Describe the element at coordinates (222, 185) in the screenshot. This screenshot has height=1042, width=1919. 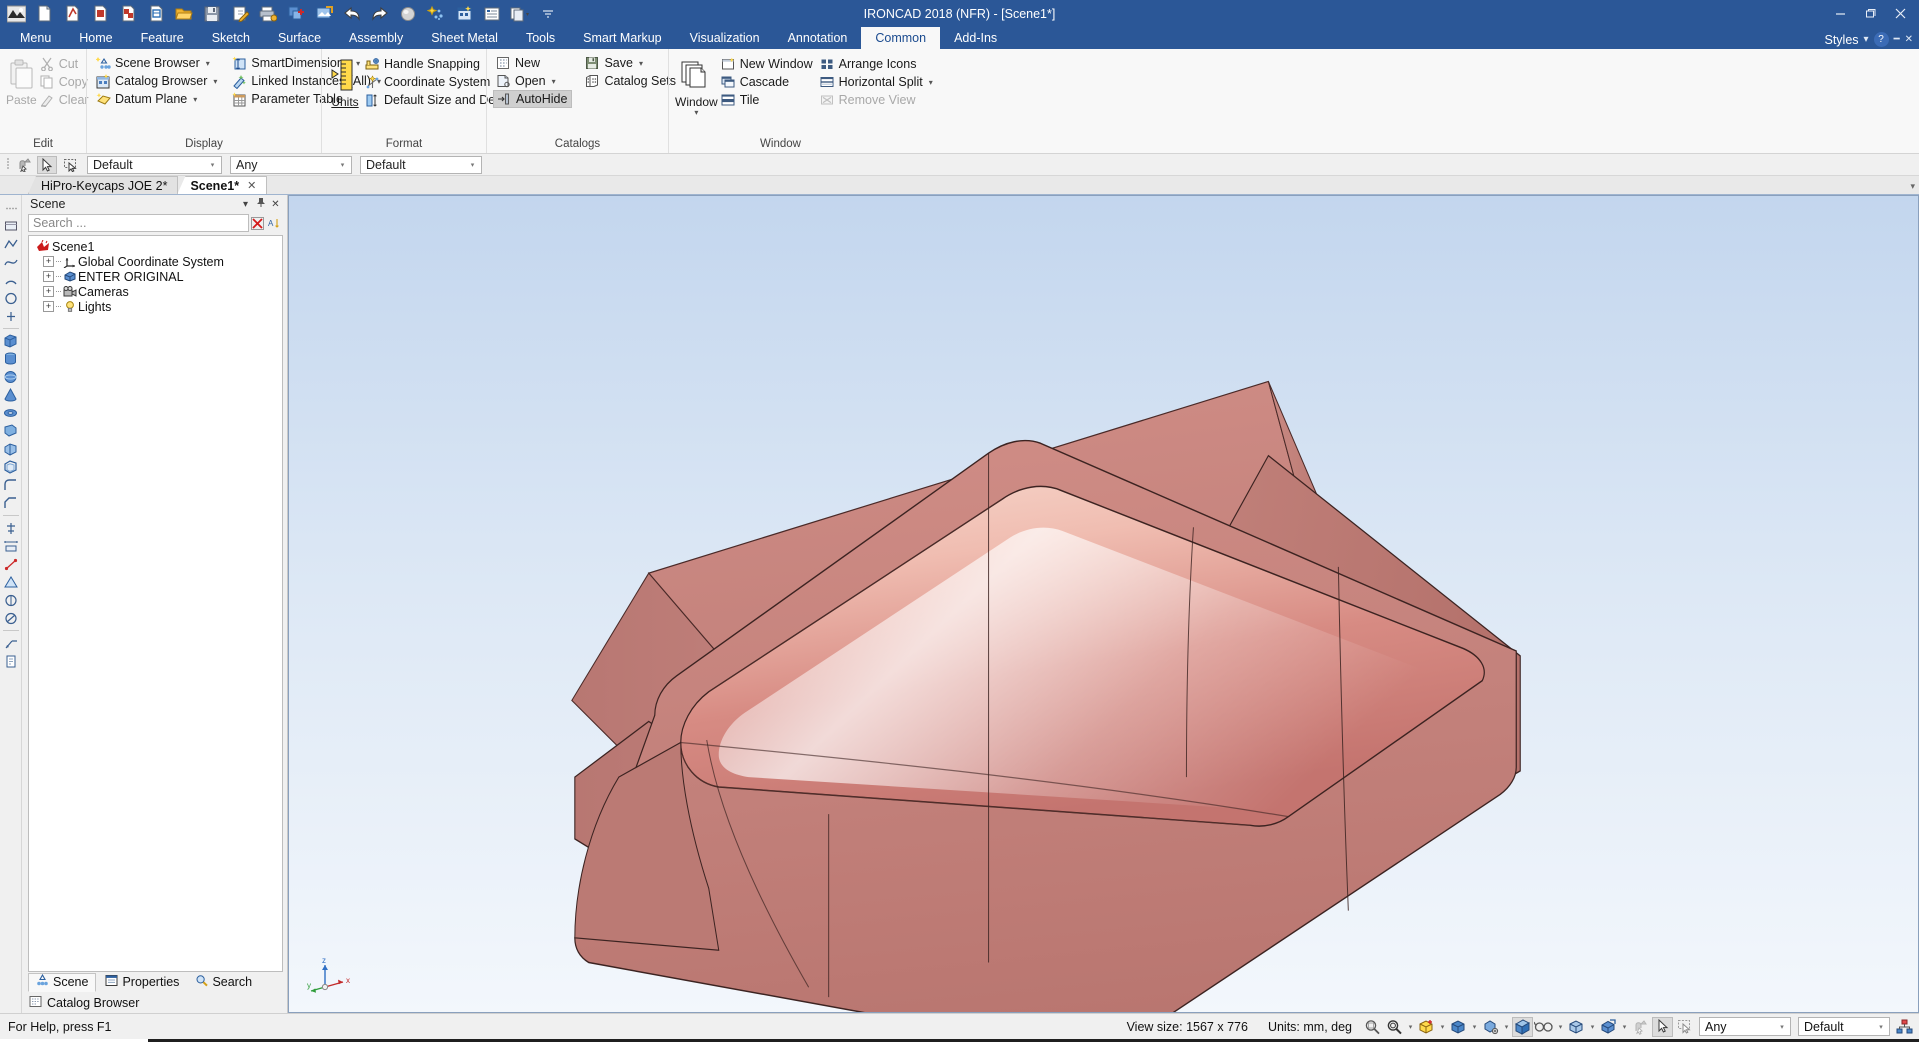
I see `doc-tab-scene1: Scene1* ✕` at that location.